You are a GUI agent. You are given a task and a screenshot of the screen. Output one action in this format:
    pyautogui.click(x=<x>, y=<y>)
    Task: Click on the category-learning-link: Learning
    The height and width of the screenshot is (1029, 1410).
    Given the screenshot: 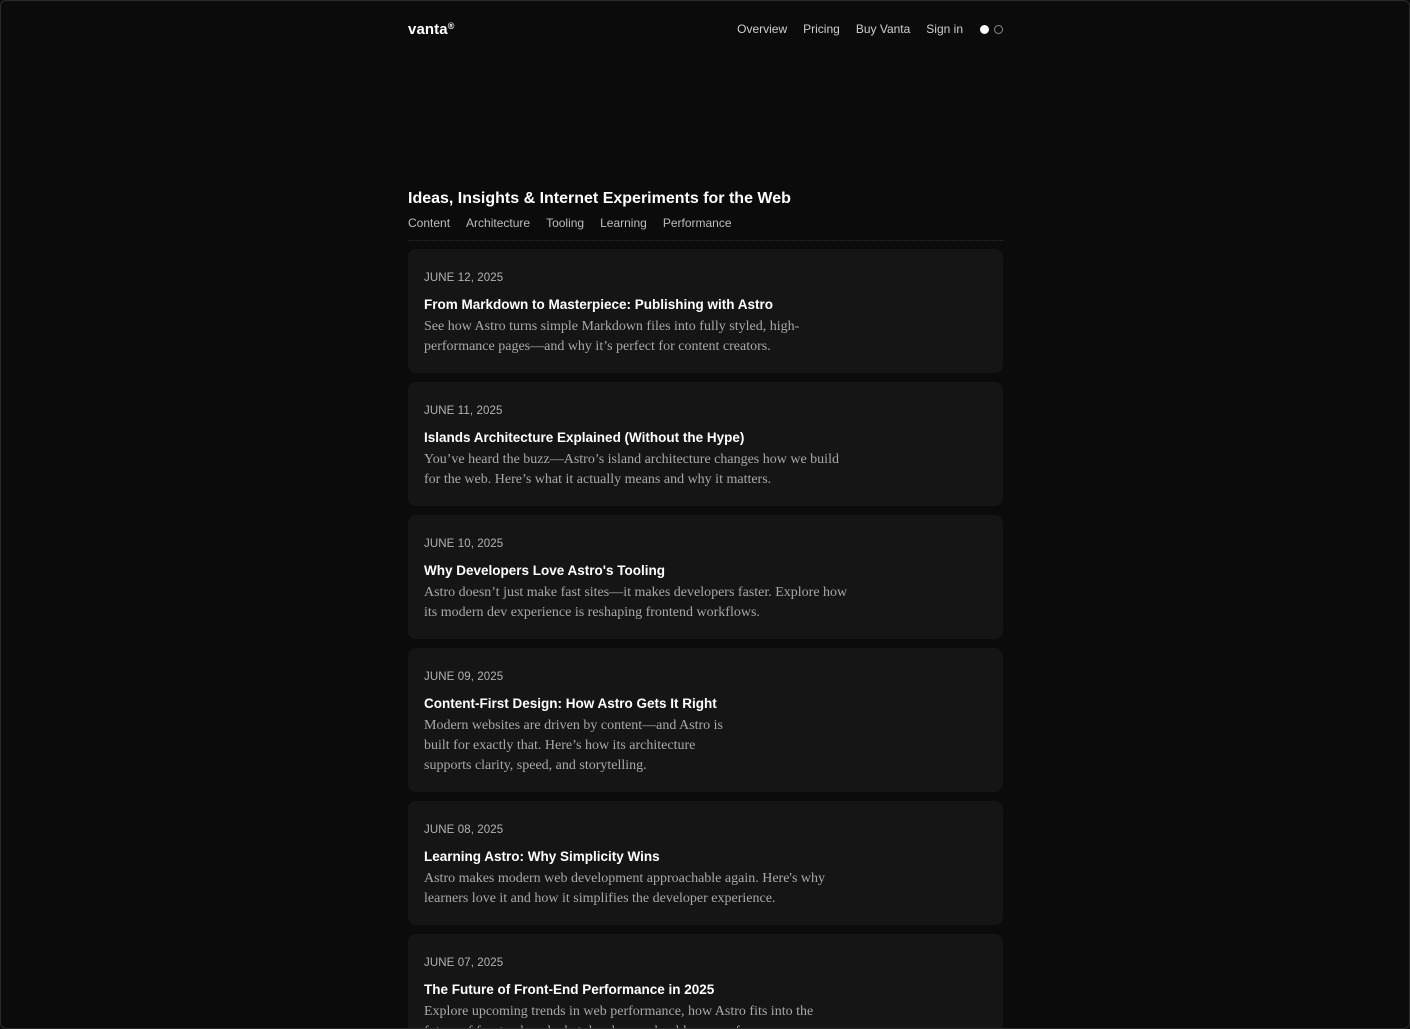 What is the action you would take?
    pyautogui.click(x=623, y=223)
    